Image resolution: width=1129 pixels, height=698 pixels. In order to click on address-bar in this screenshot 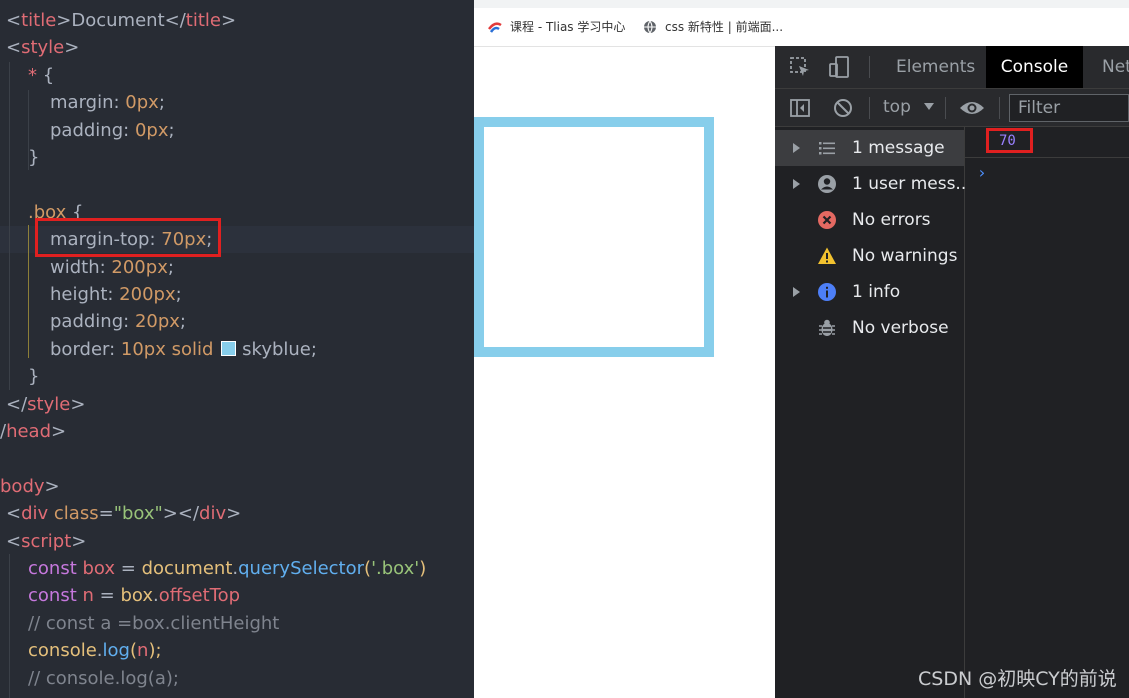, I will do `click(801, 4)`.